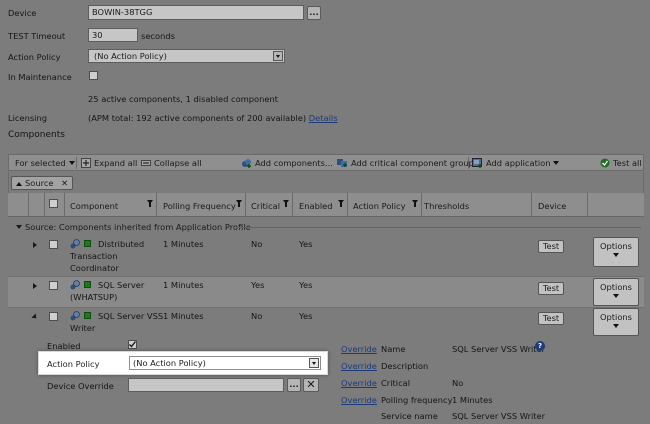  Describe the element at coordinates (76, 163) in the screenshot. I see `toolbar-divider` at that location.